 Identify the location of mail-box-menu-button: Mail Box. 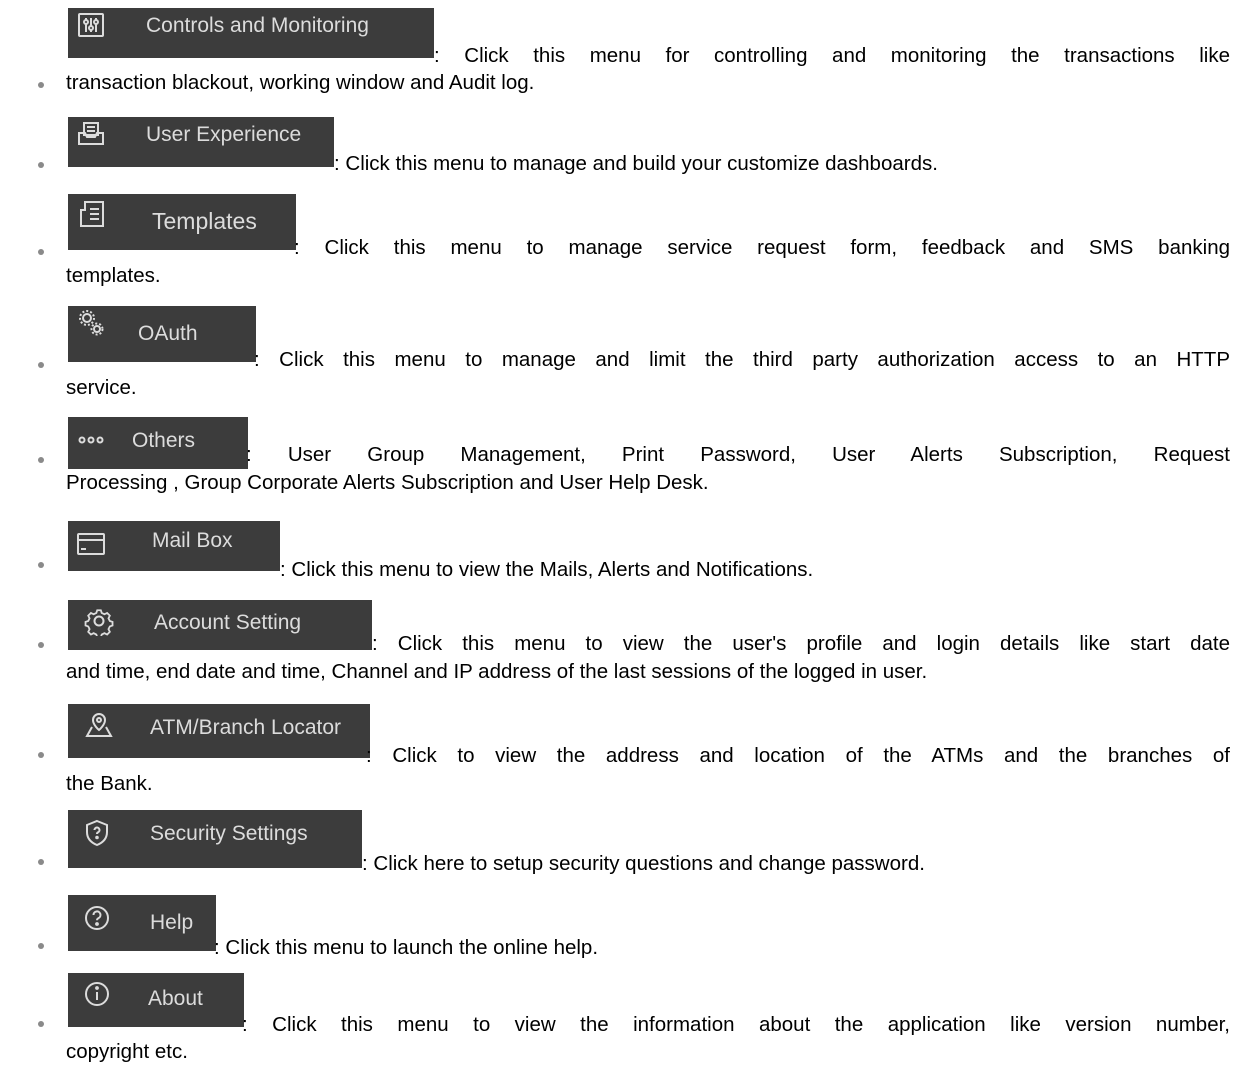
(174, 546).